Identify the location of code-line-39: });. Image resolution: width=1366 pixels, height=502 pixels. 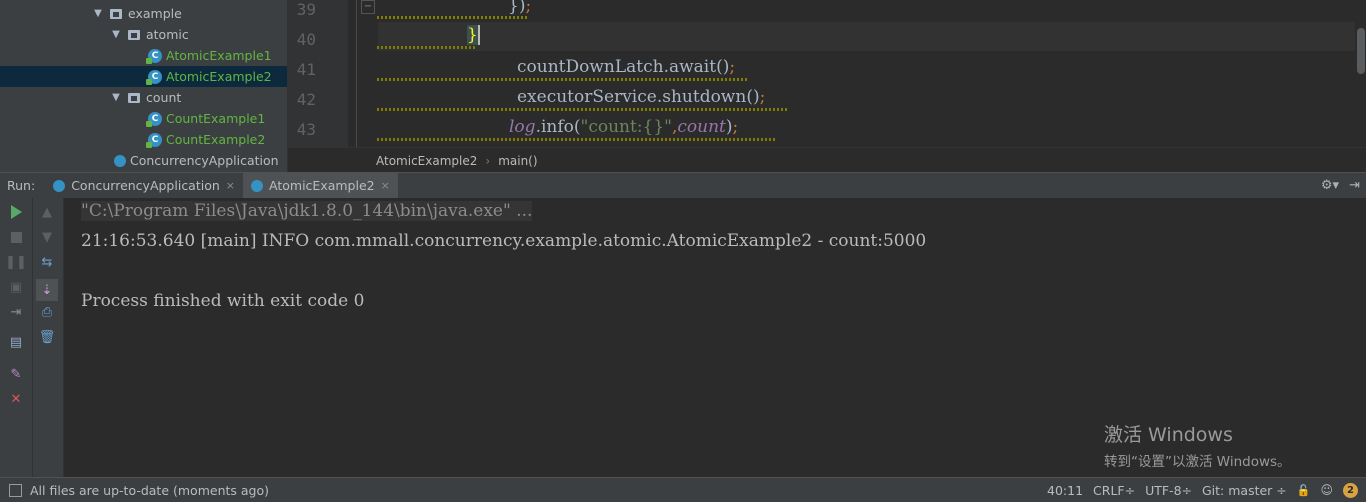
(519, 8).